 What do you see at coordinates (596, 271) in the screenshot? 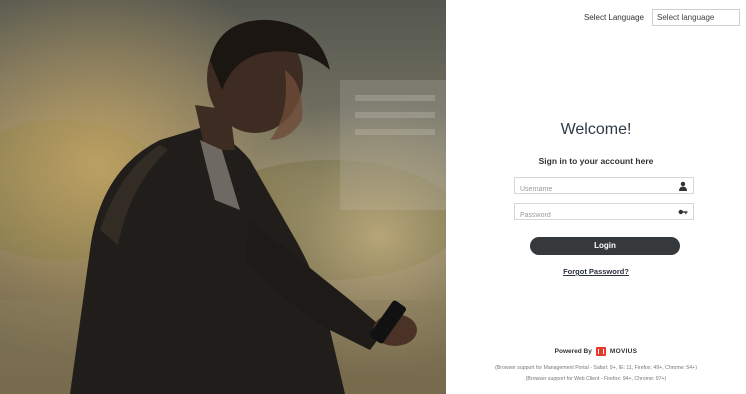
I see `forgot-password-link: Forgot Password?` at bounding box center [596, 271].